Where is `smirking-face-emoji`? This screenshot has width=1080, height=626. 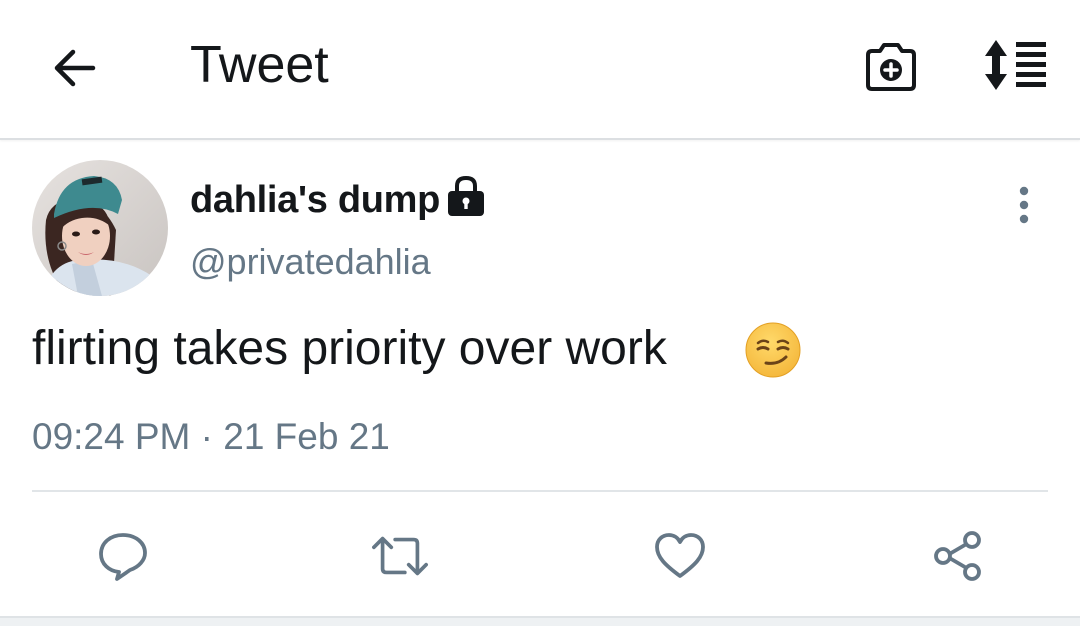 smirking-face-emoji is located at coordinates (773, 350).